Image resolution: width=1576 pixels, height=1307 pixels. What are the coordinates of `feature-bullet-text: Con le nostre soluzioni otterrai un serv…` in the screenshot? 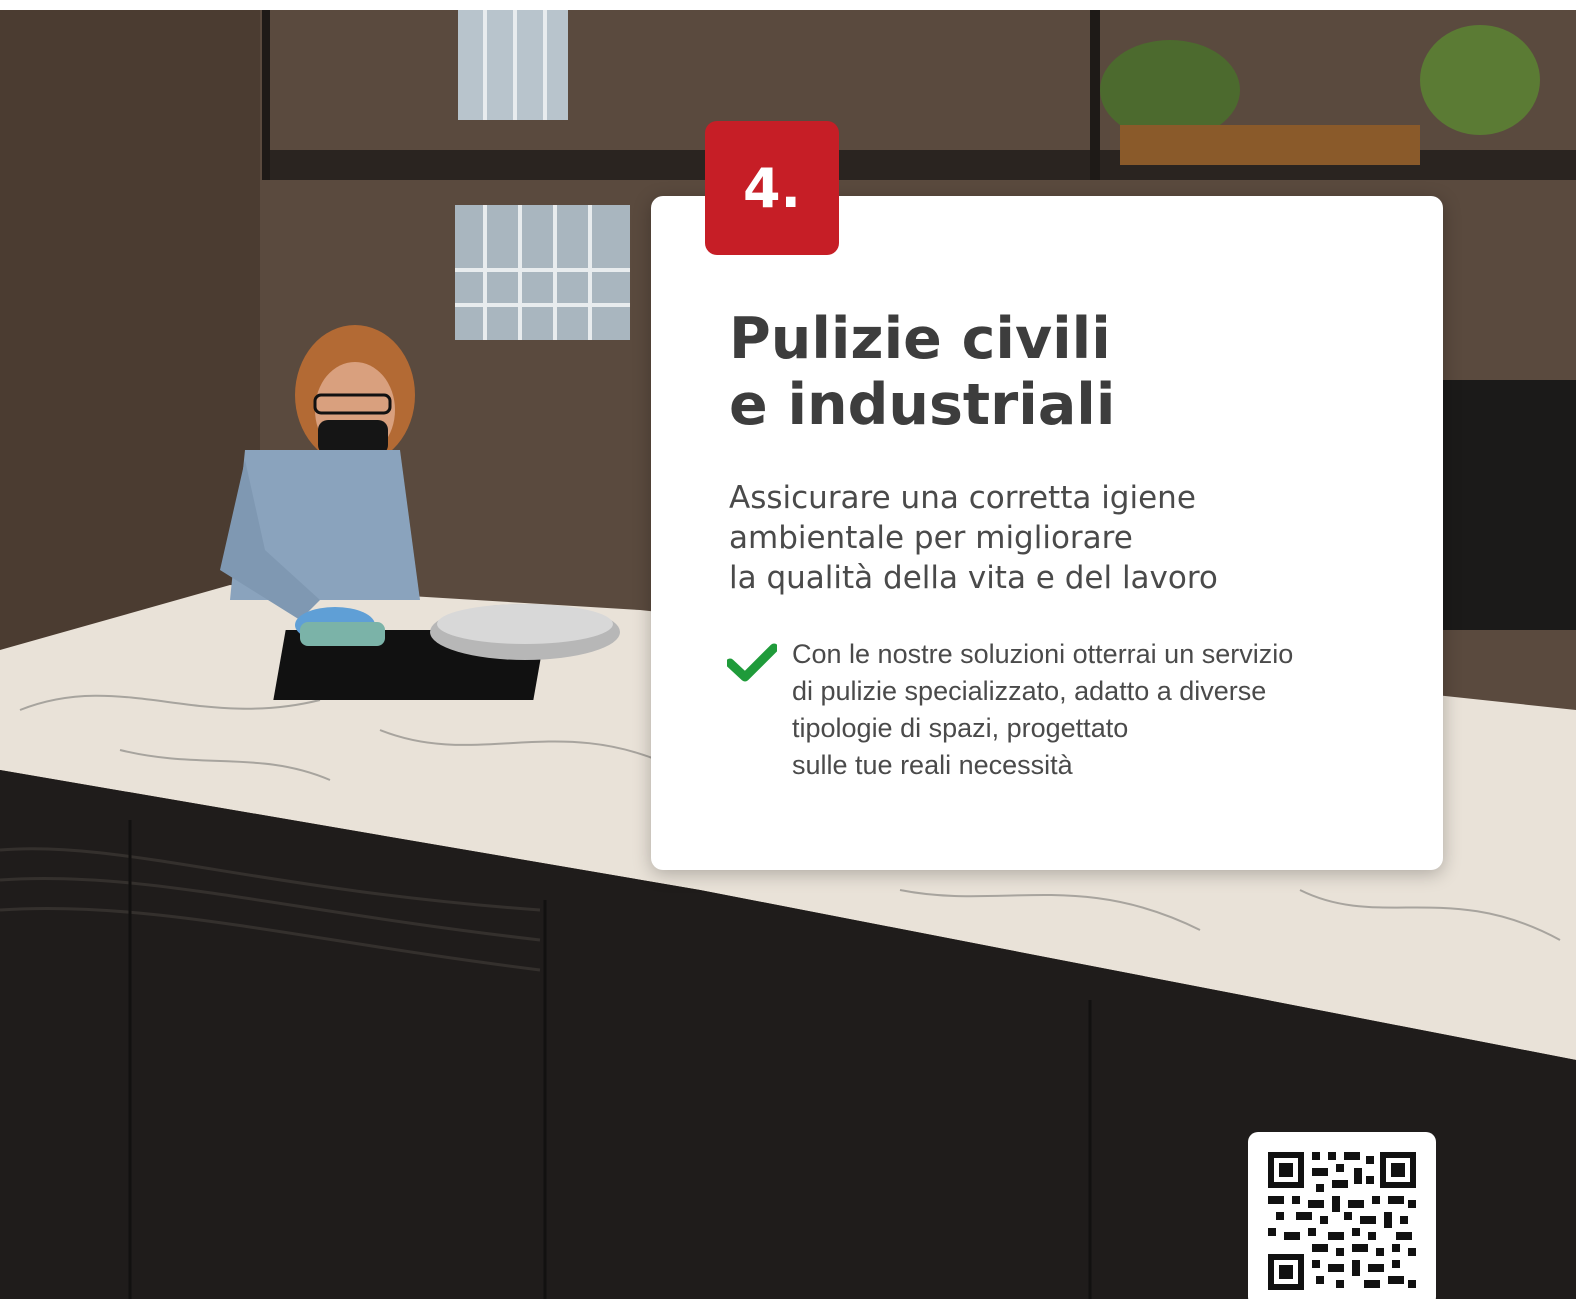 It's located at (1043, 709).